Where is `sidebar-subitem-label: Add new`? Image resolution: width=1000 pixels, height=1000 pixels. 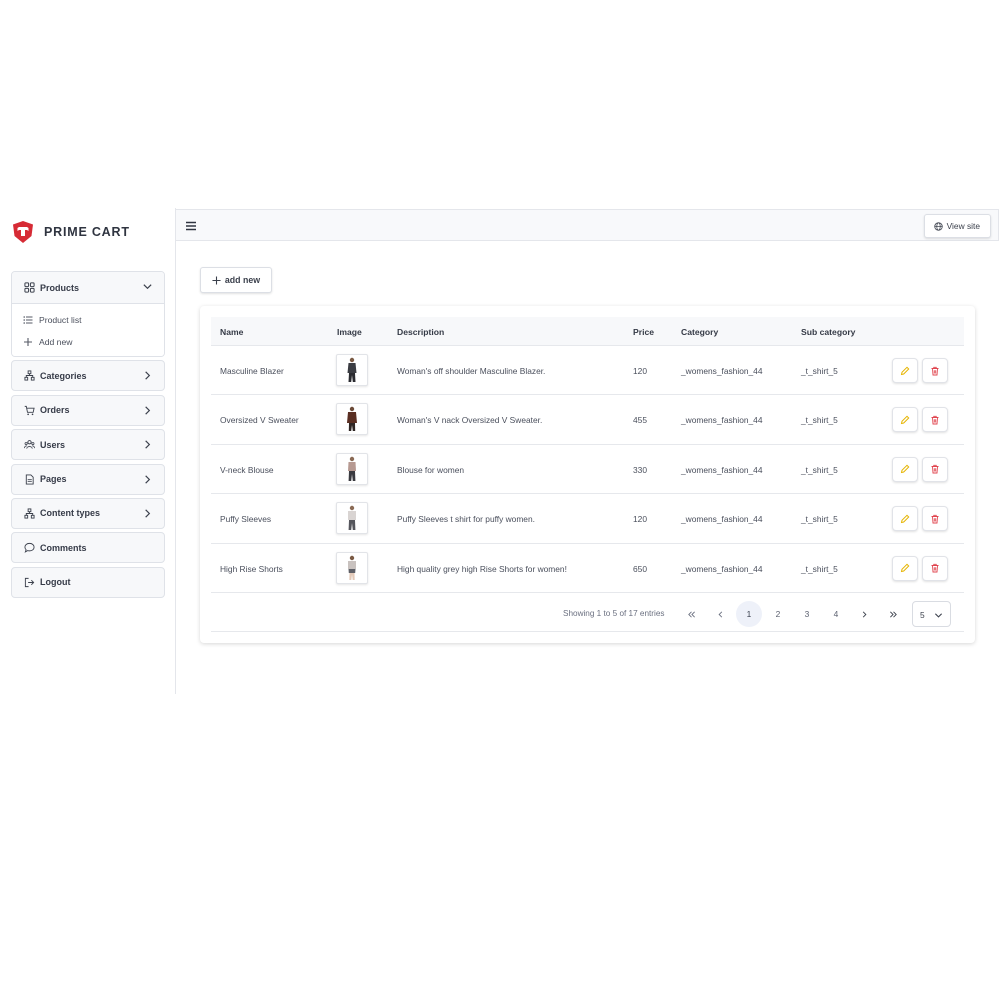
sidebar-subitem-label: Add new is located at coordinates (56, 342).